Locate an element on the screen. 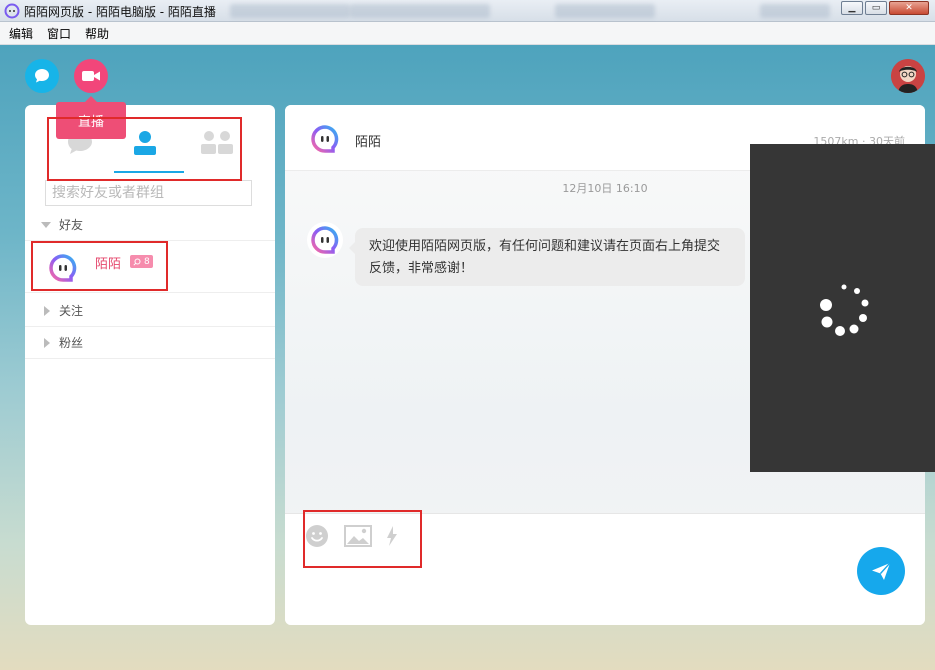 The image size is (935, 670). window-title: 陌陌网页版 - 陌陌电脑版 - 陌陌直播 is located at coordinates (120, 12).